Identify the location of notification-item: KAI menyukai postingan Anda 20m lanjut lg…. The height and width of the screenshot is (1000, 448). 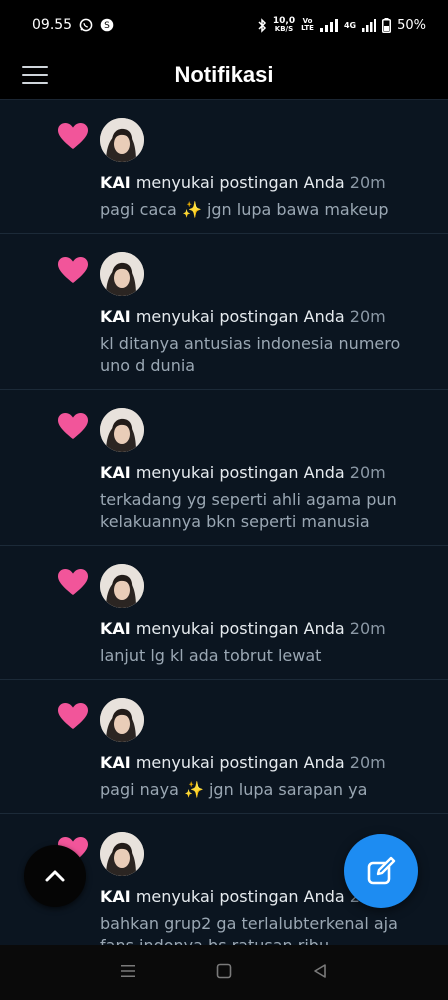
(224, 613).